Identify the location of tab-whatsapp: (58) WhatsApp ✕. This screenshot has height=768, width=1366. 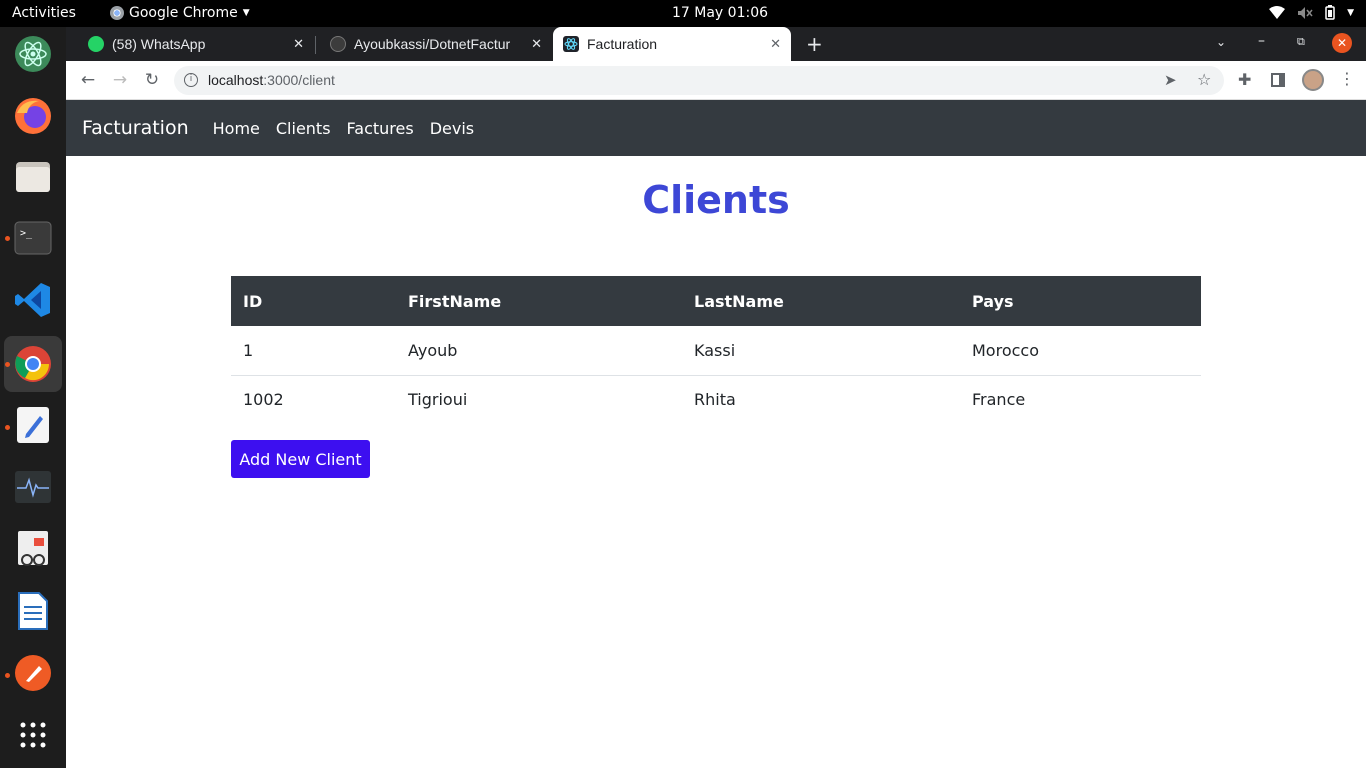
(194, 44).